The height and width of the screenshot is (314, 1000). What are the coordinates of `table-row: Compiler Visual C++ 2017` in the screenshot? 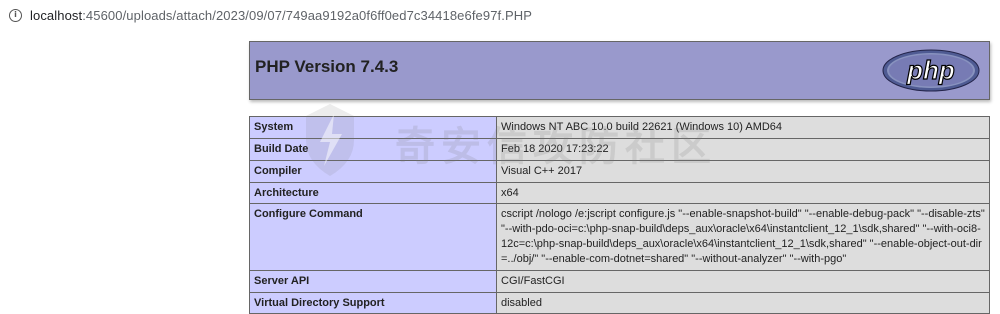 It's located at (619, 171).